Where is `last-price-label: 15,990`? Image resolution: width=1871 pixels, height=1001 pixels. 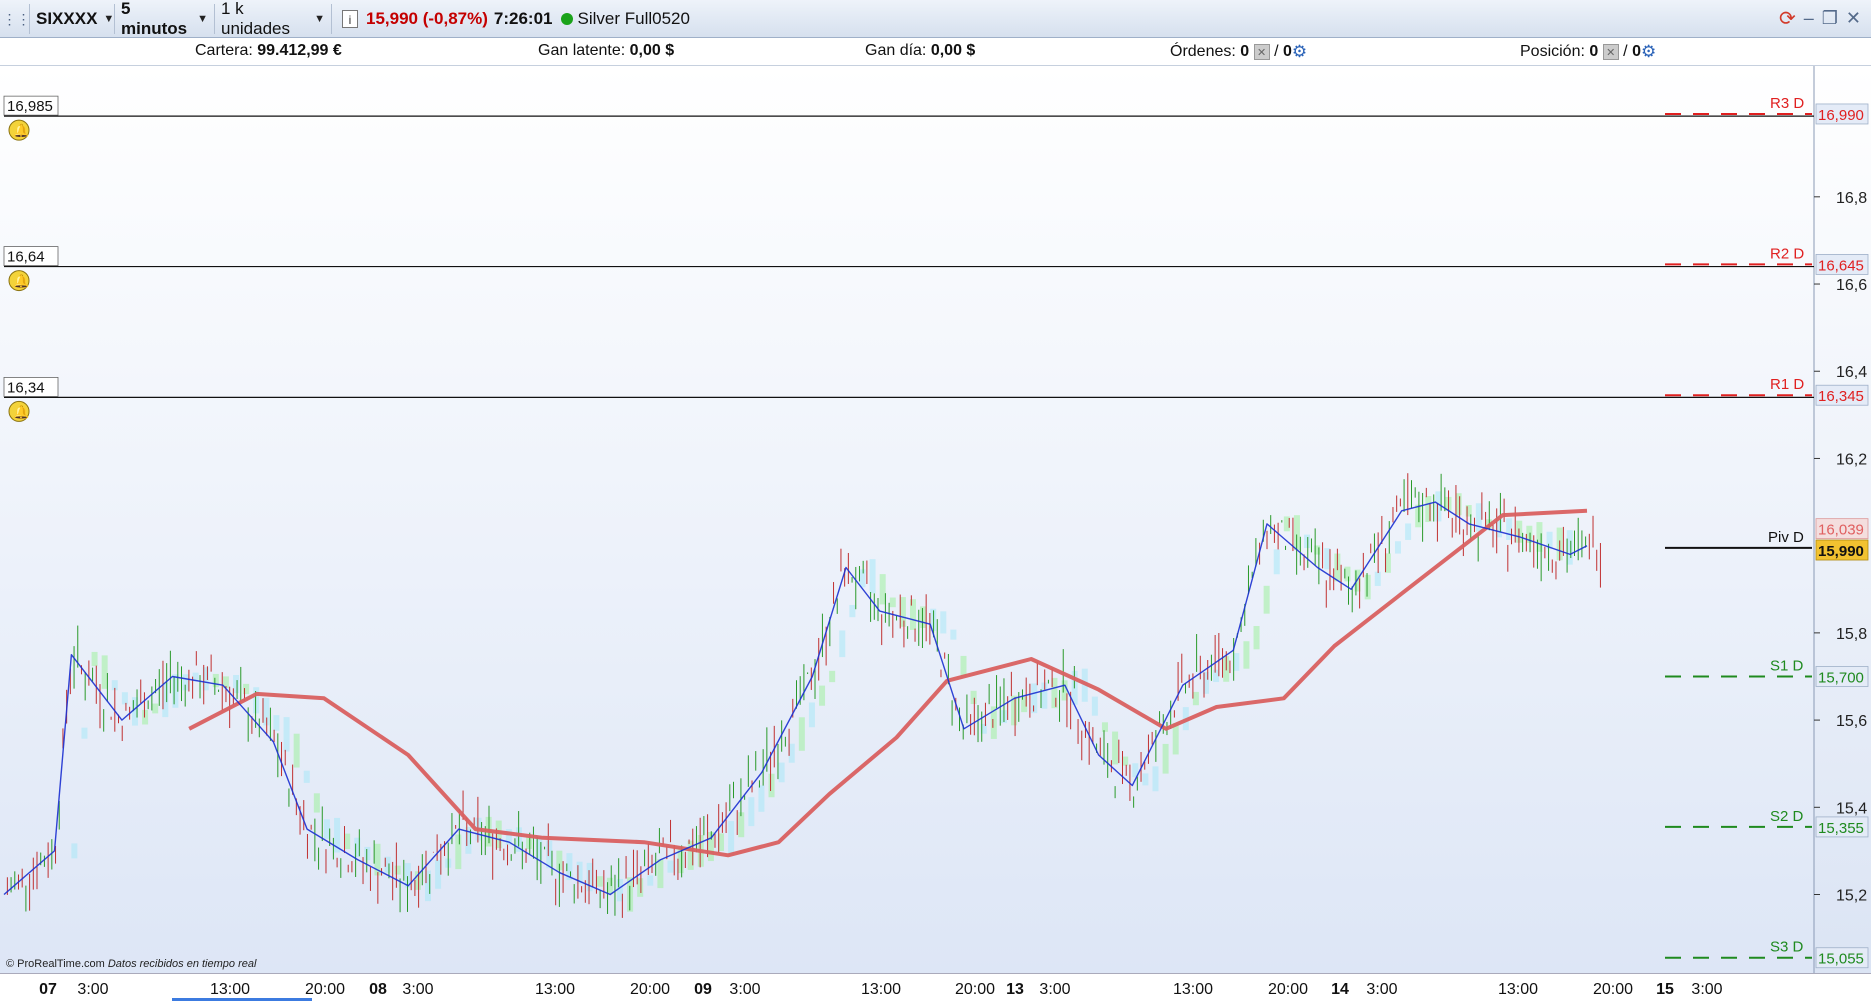 last-price-label: 15,990 is located at coordinates (1841, 551).